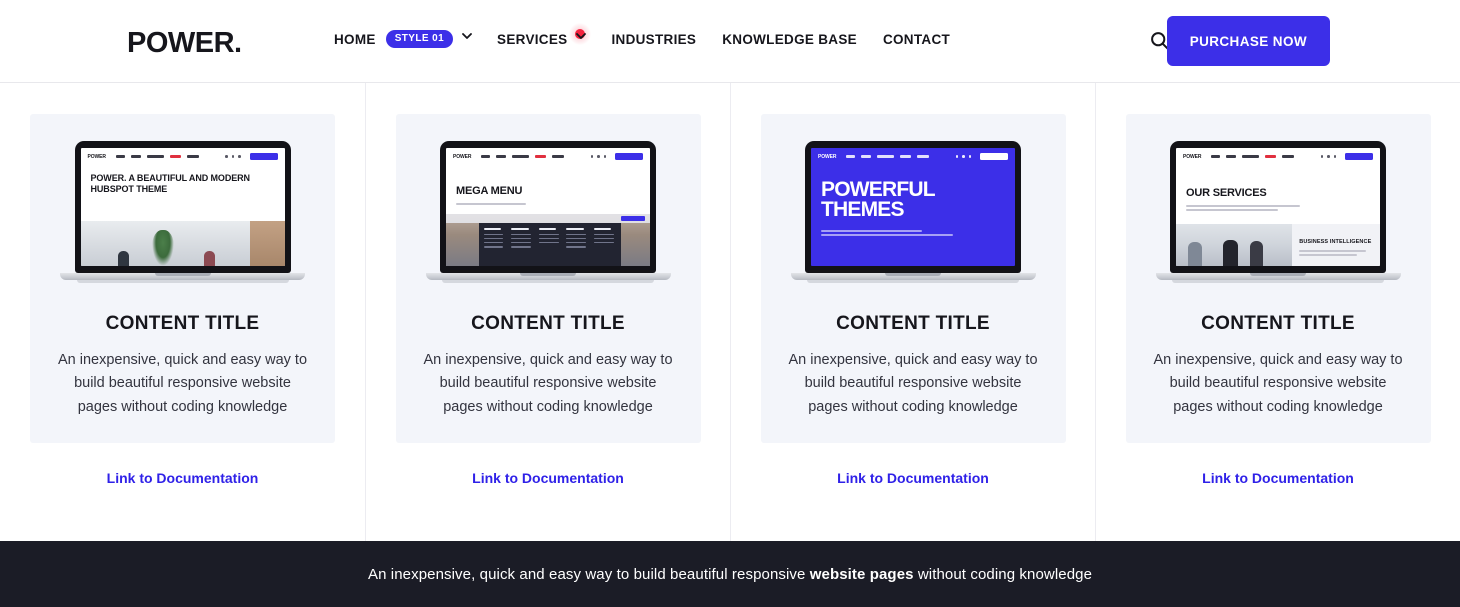 The height and width of the screenshot is (607, 1460). I want to click on nav-label-knowledge-base: KNOWLEDGE BASE, so click(789, 39).